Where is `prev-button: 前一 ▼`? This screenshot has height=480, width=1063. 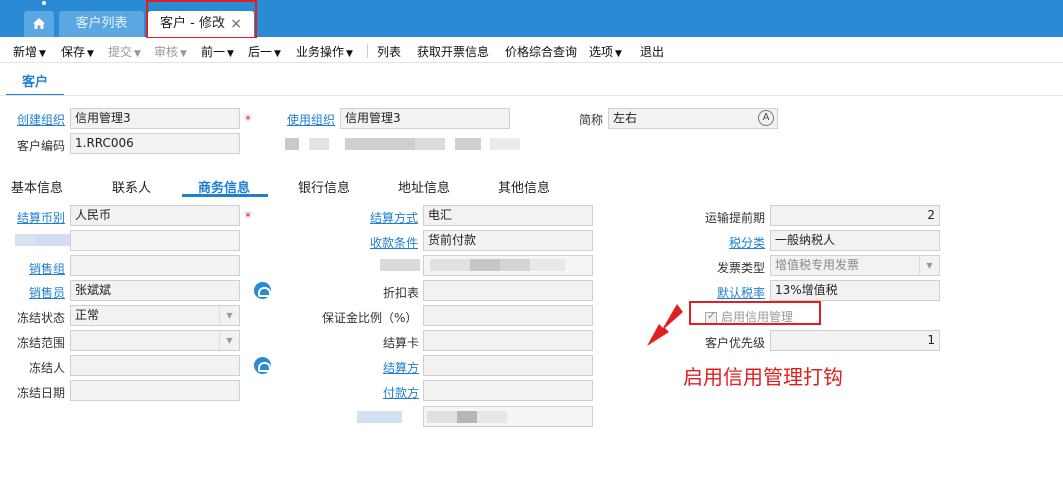
prev-button: 前一 ▼ is located at coordinates (217, 51).